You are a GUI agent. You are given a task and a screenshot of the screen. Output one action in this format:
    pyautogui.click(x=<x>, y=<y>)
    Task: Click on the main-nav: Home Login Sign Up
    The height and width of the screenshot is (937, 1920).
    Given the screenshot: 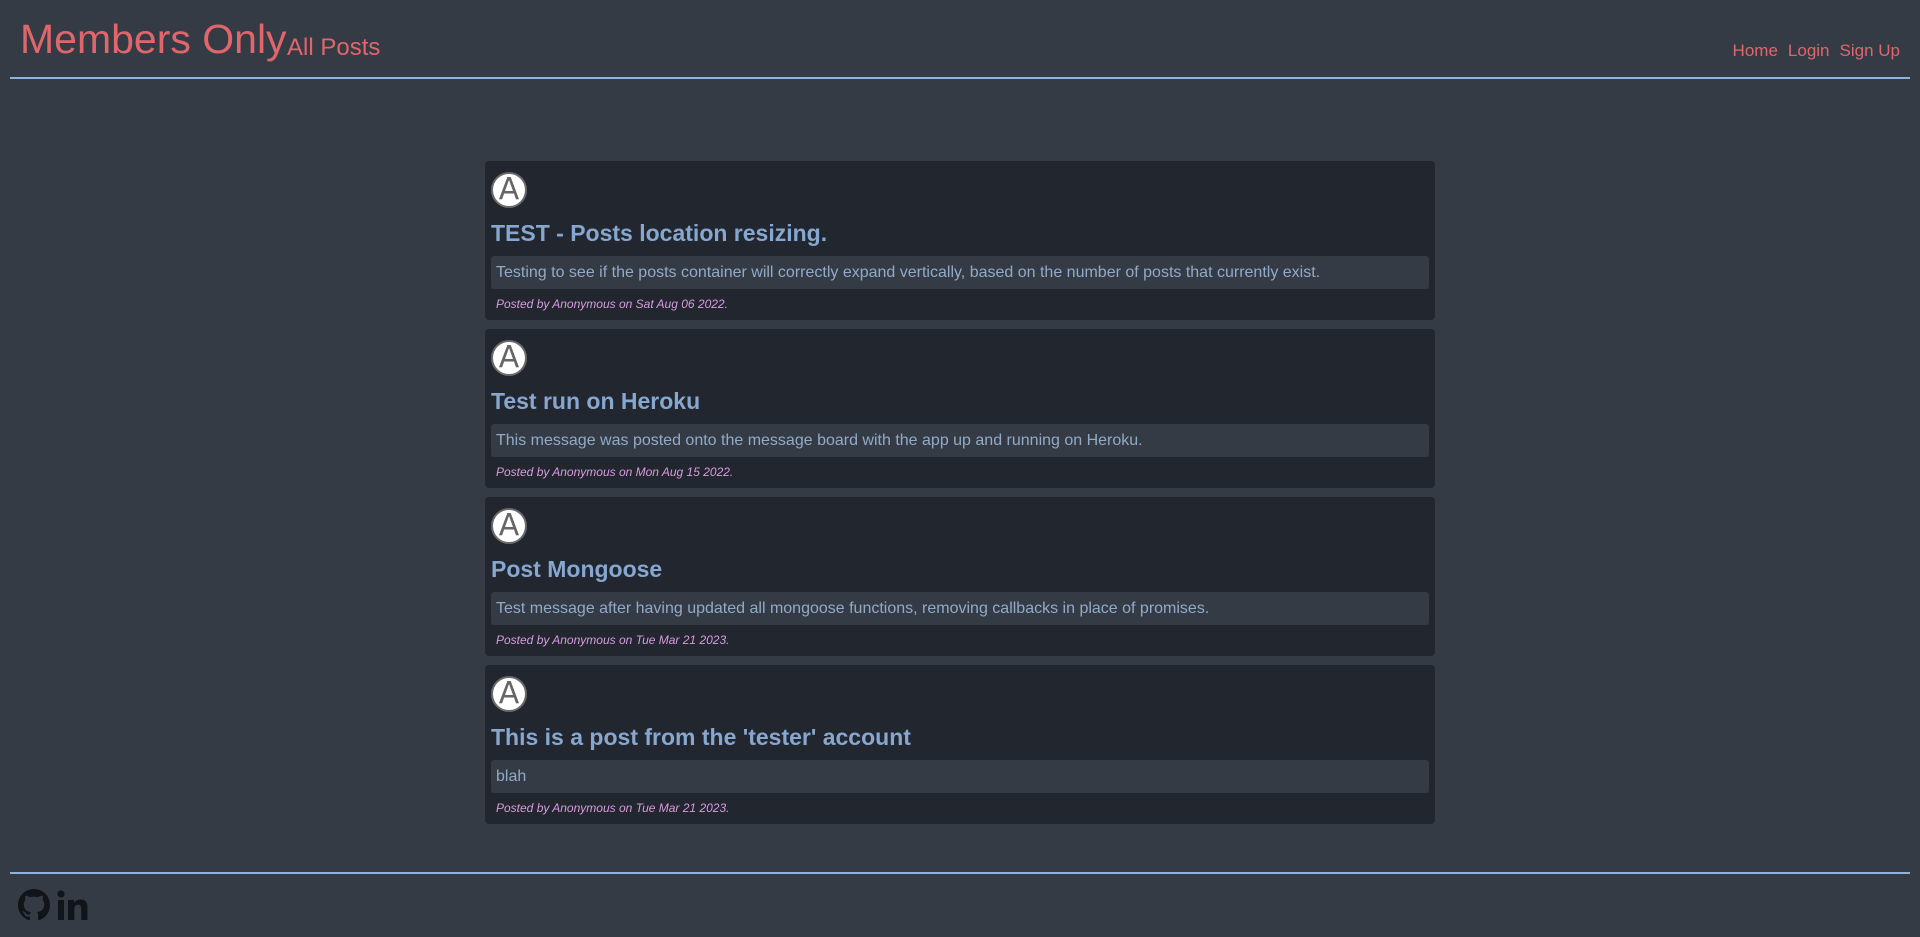 What is the action you would take?
    pyautogui.click(x=1816, y=51)
    